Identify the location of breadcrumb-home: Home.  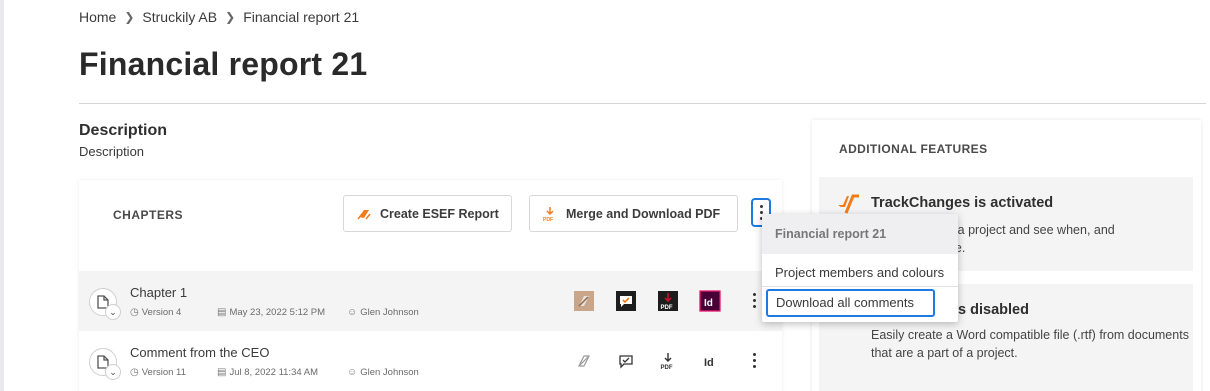
(97, 17).